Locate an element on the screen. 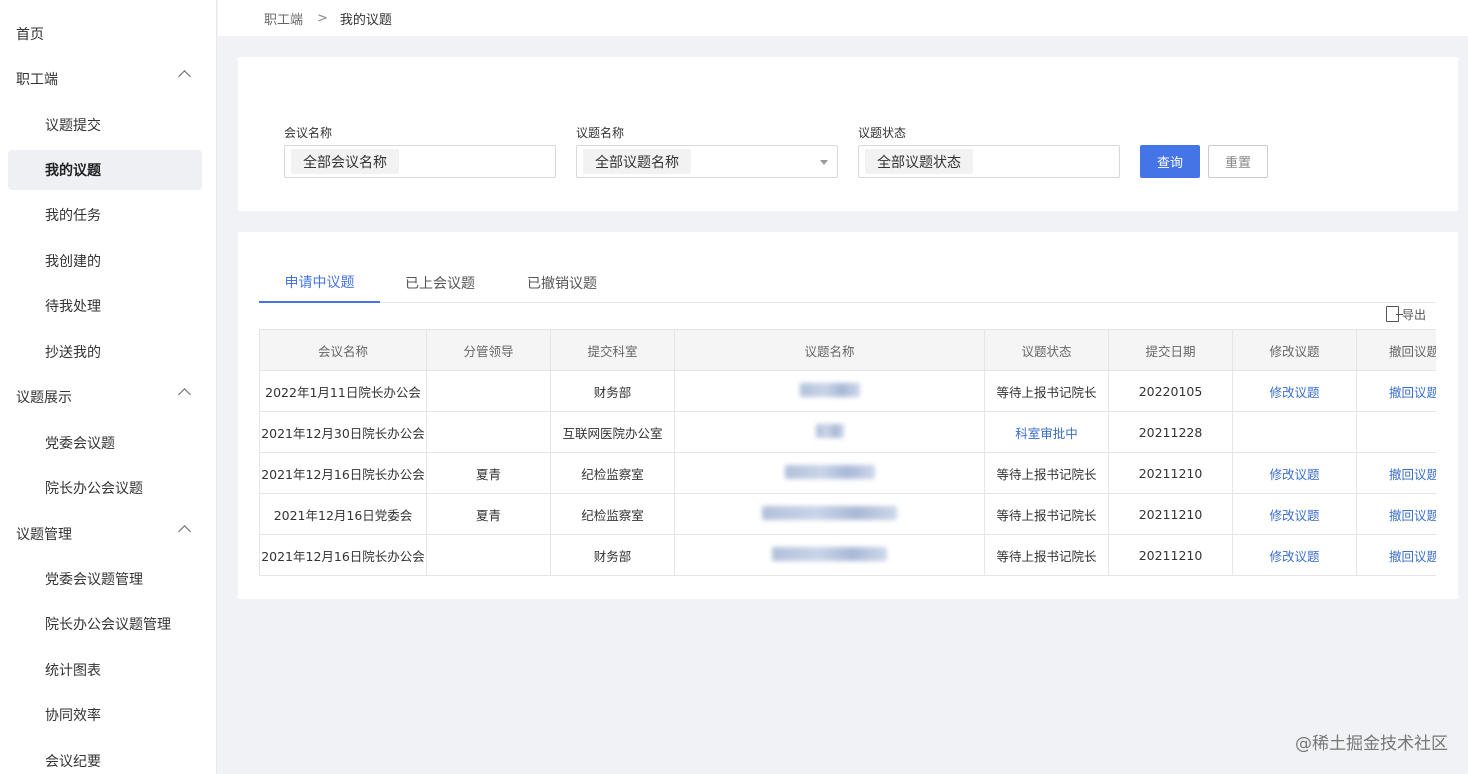 This screenshot has height=774, width=1468. export-button: 导出 is located at coordinates (1406, 314).